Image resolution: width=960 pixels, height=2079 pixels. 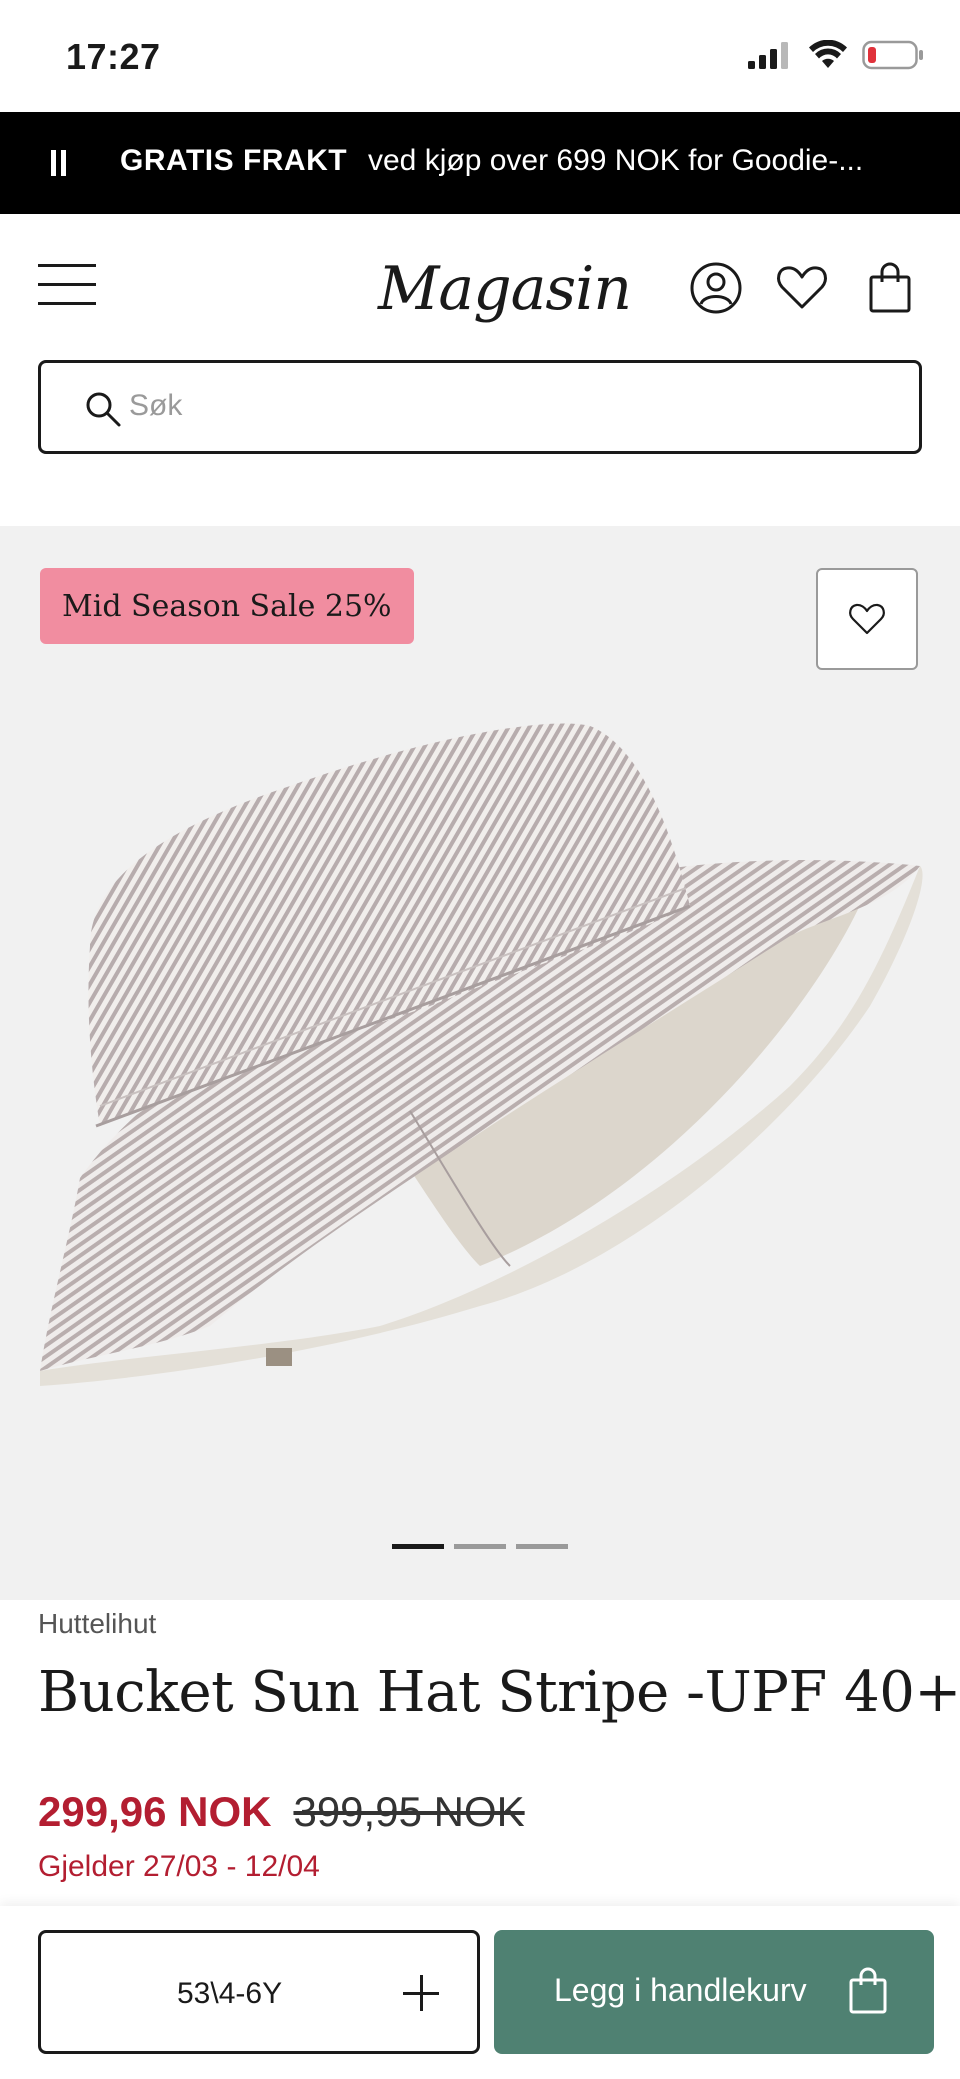 I want to click on pause-icon, so click(x=59, y=163).